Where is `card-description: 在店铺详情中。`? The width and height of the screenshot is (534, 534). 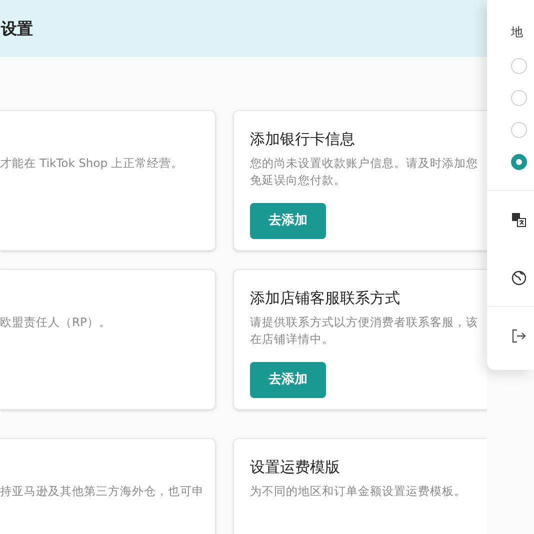 card-description: 在店铺详情中。 is located at coordinates (292, 339).